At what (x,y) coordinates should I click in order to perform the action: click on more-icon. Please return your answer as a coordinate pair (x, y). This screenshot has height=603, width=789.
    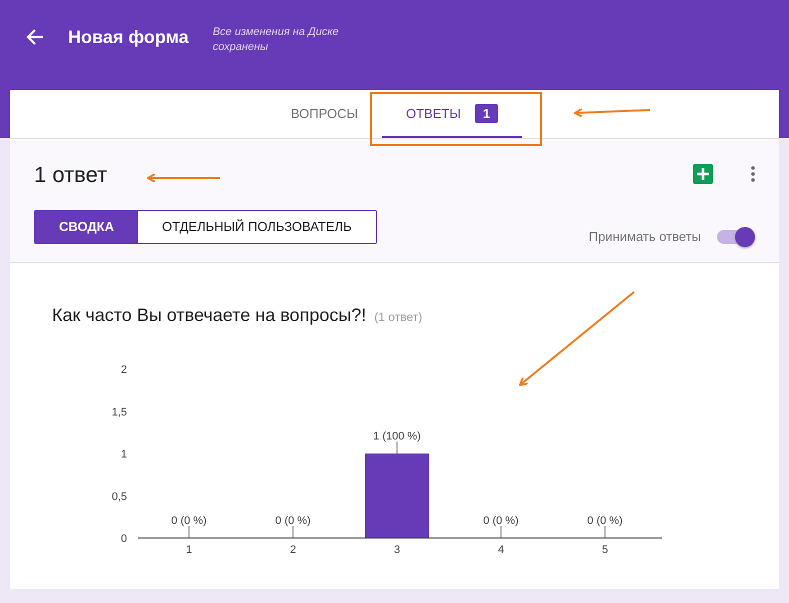
    Looking at the image, I should click on (753, 174).